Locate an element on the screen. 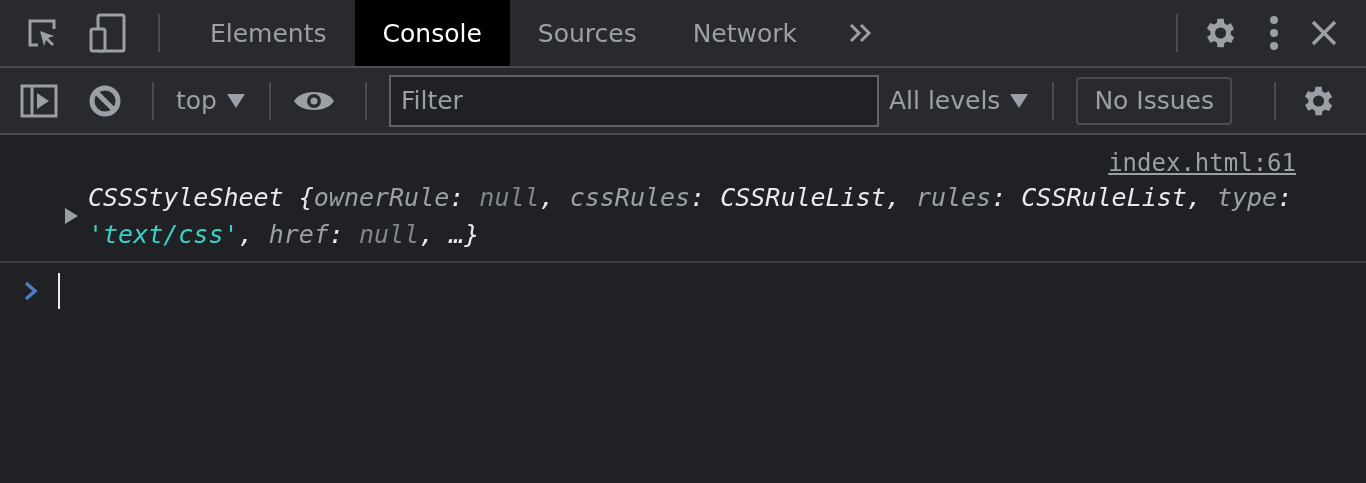  text-cursor is located at coordinates (59, 291).